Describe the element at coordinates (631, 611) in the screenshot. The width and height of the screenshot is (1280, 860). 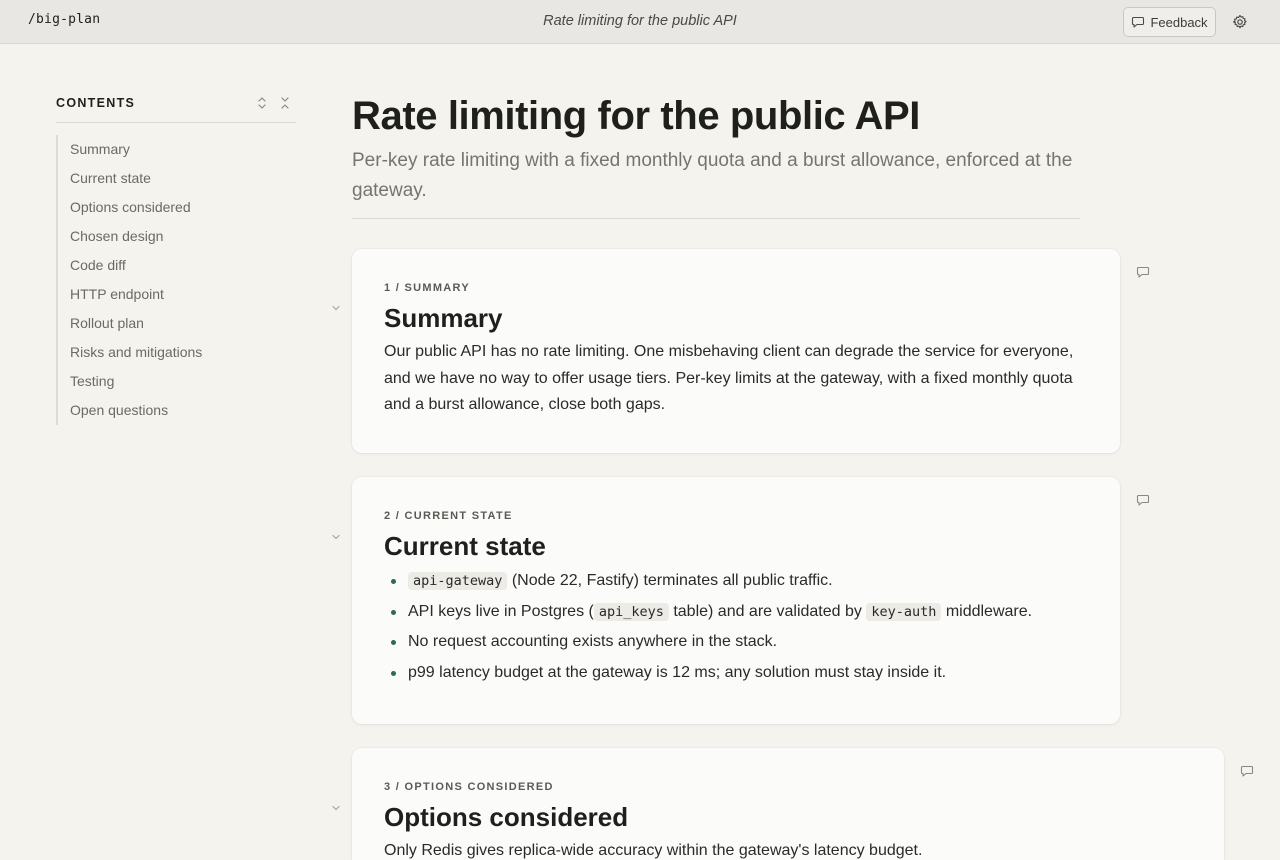
I see `inline-code: api_keys` at that location.